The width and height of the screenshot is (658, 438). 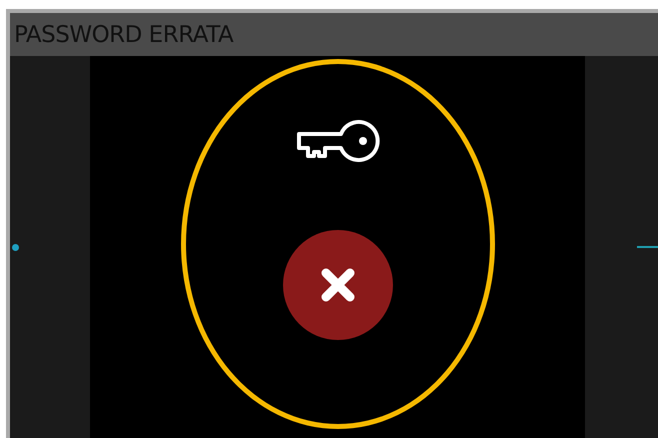 I want to click on indicator-dot, so click(x=15, y=247).